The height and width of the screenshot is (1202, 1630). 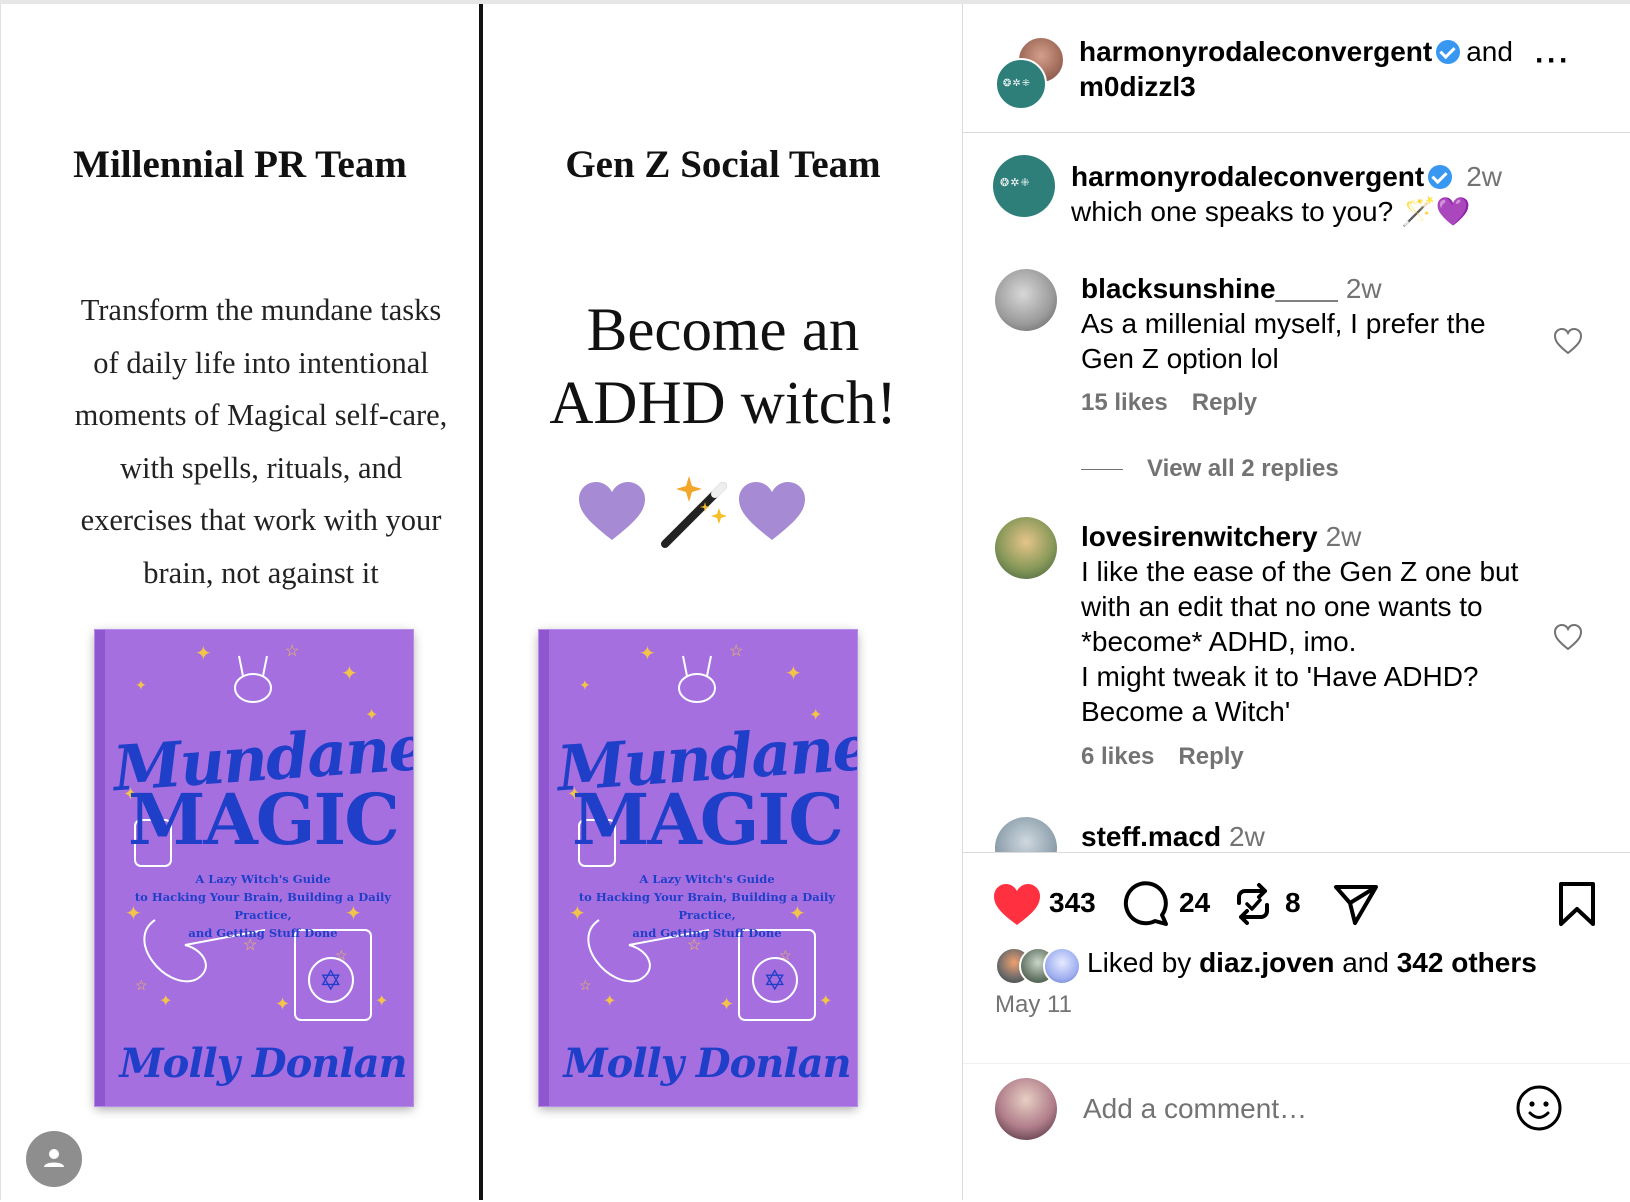 What do you see at coordinates (263, 933) in the screenshot?
I see `subtitle-line: and Getting Stuff Done` at bounding box center [263, 933].